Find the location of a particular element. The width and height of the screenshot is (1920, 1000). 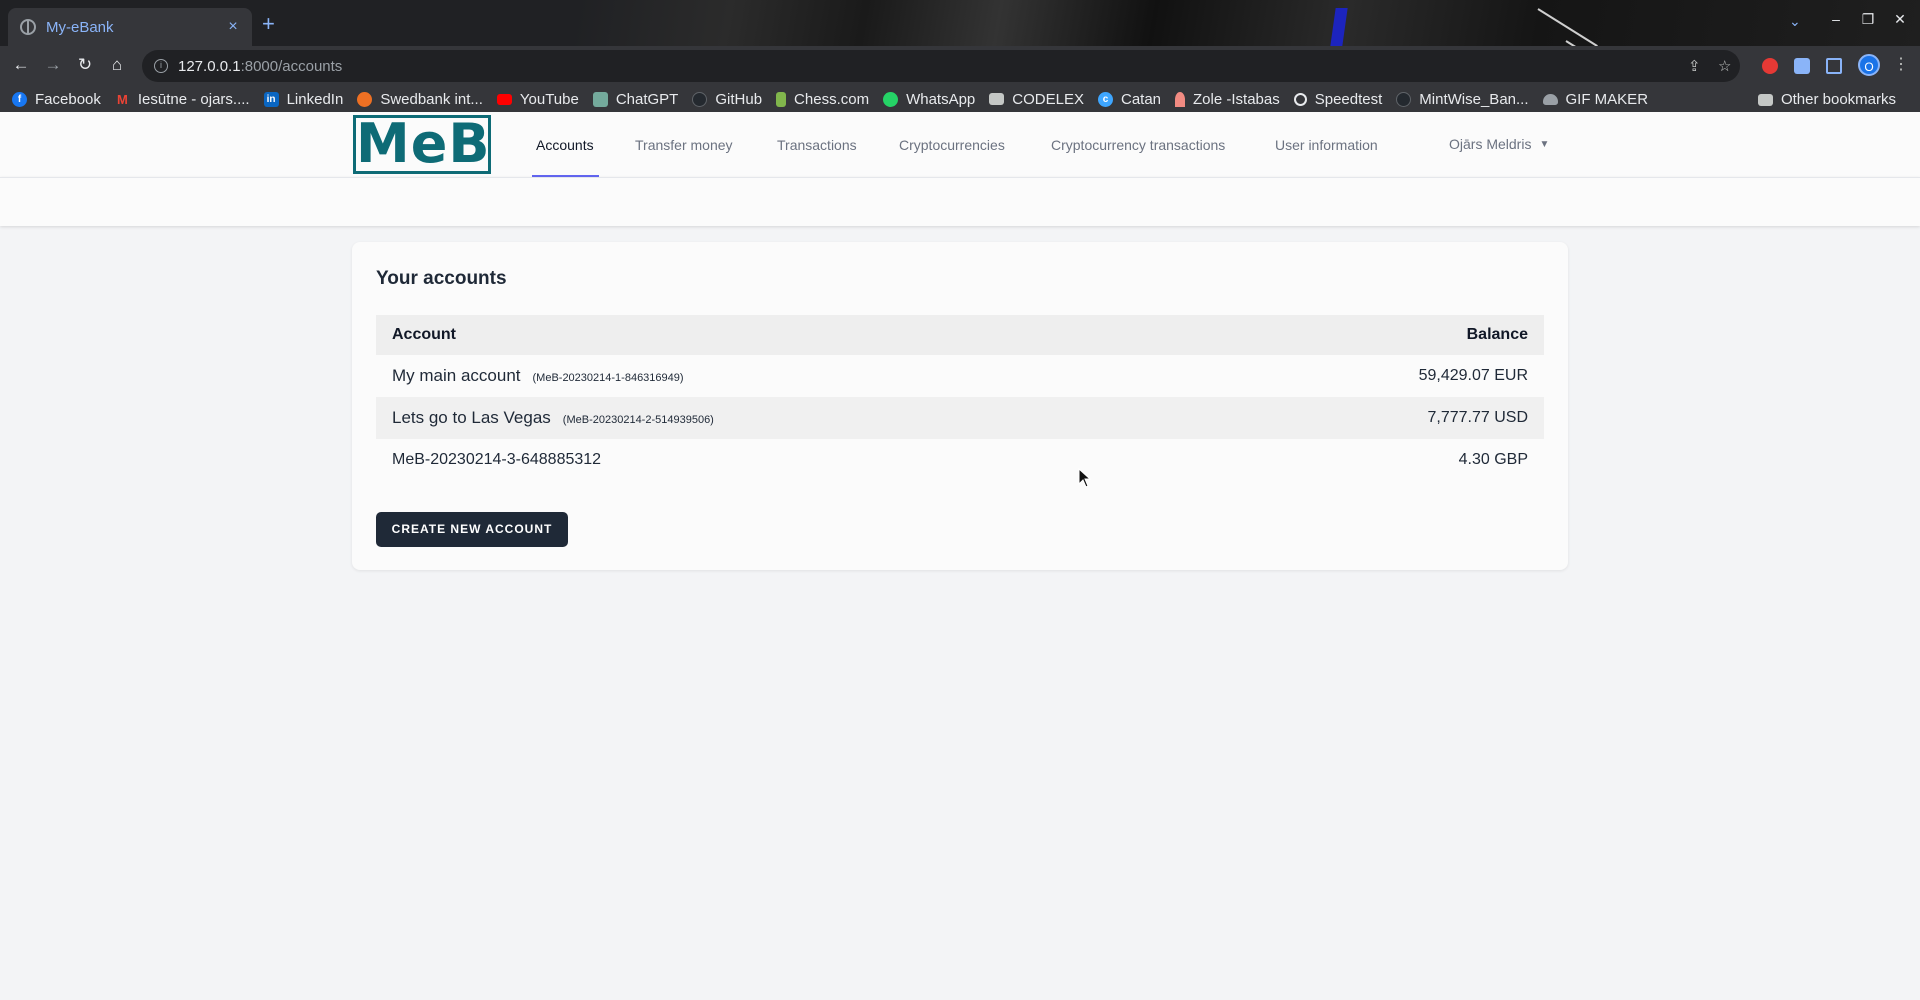

account-name: MeB-20230214-3-648885312 is located at coordinates (497, 459).